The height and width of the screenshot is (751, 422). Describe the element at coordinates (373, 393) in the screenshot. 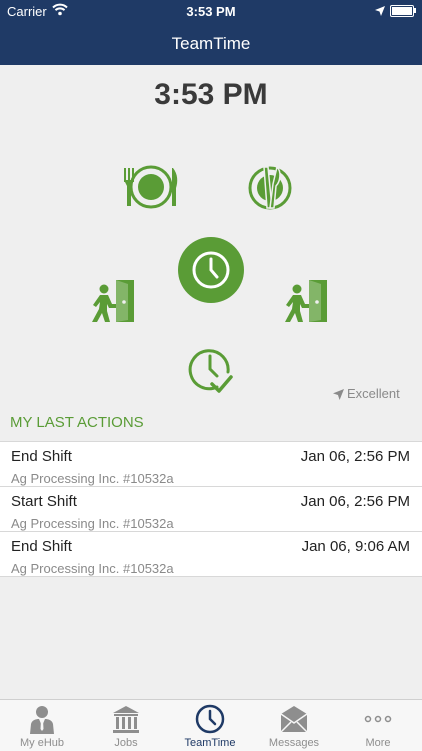

I see `signal-label: Excellent` at that location.